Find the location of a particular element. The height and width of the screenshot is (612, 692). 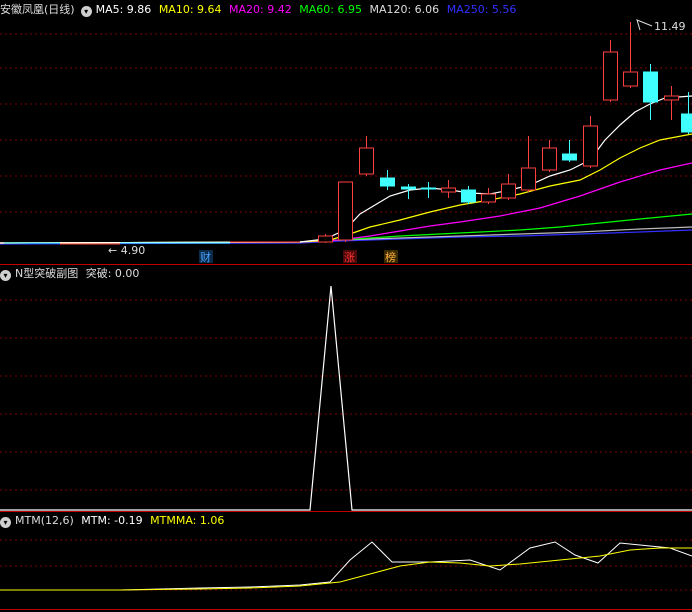

high-marker-line is located at coordinates (644, 25).